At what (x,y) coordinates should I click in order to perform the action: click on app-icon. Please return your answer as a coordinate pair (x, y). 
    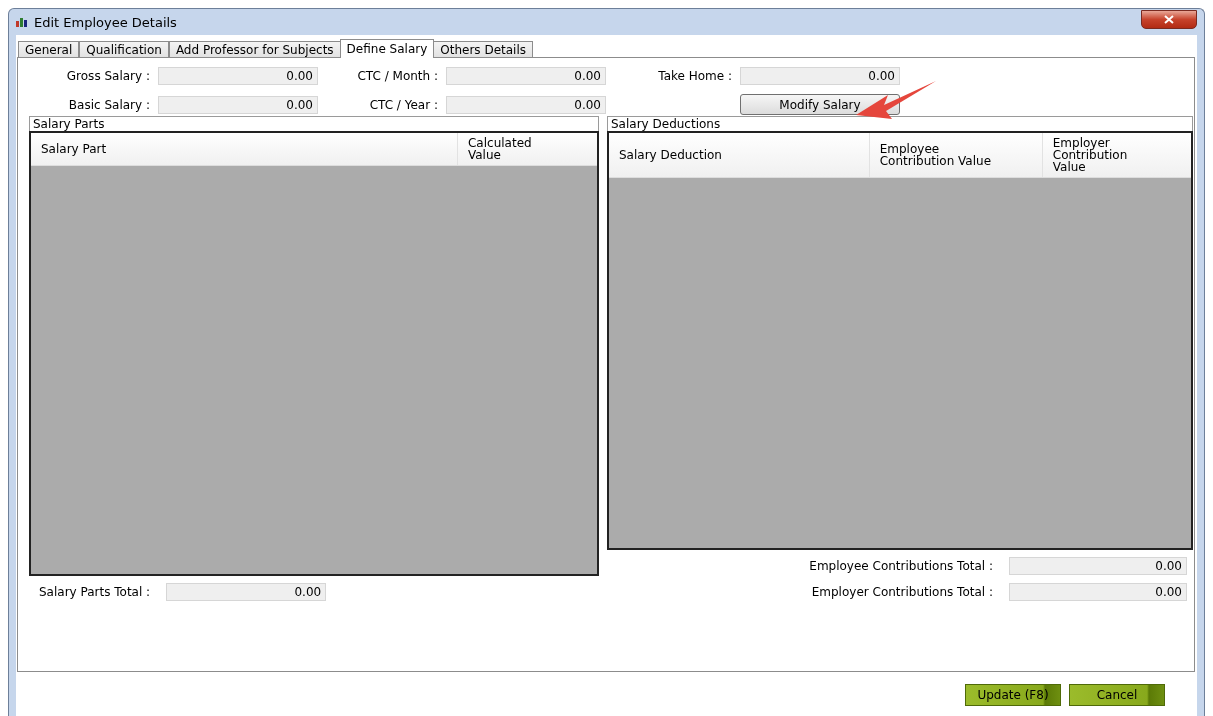
    Looking at the image, I should click on (22, 22).